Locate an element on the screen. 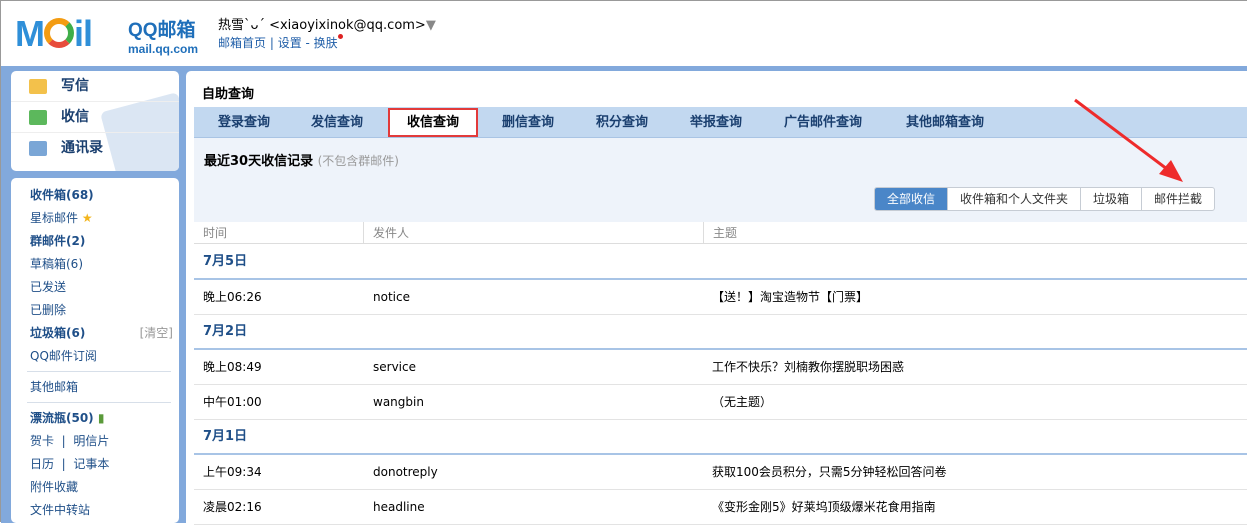 Image resolution: width=1247 pixels, height=525 pixels. write-button: 写信 is located at coordinates (95, 86).